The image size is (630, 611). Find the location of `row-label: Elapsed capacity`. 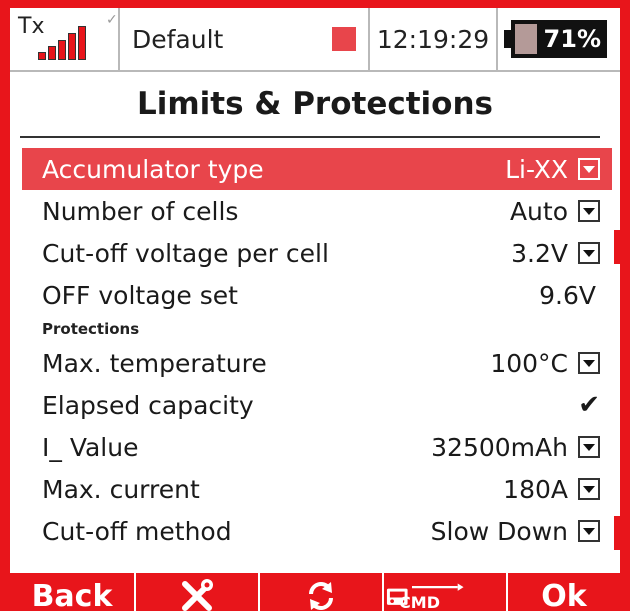

row-label: Elapsed capacity is located at coordinates (148, 405).